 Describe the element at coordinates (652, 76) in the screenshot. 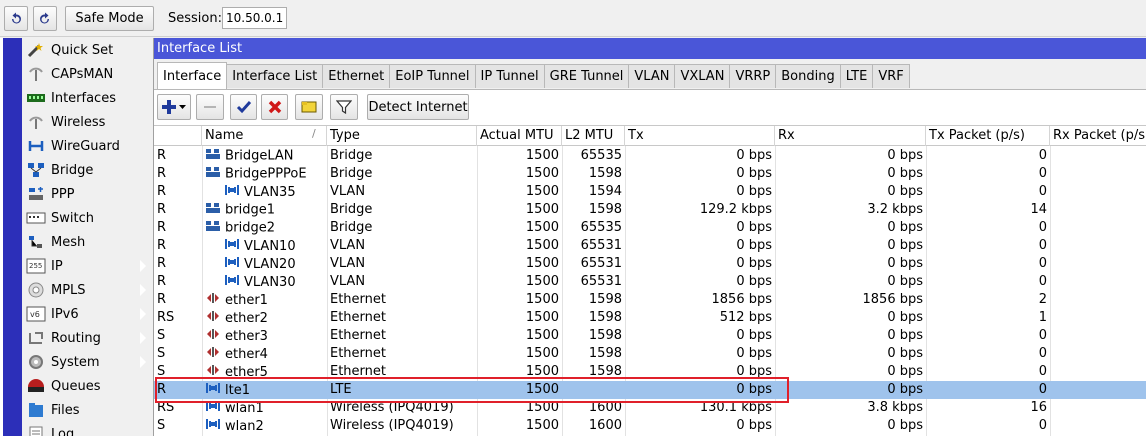

I see `tab-vlan: VLAN` at that location.